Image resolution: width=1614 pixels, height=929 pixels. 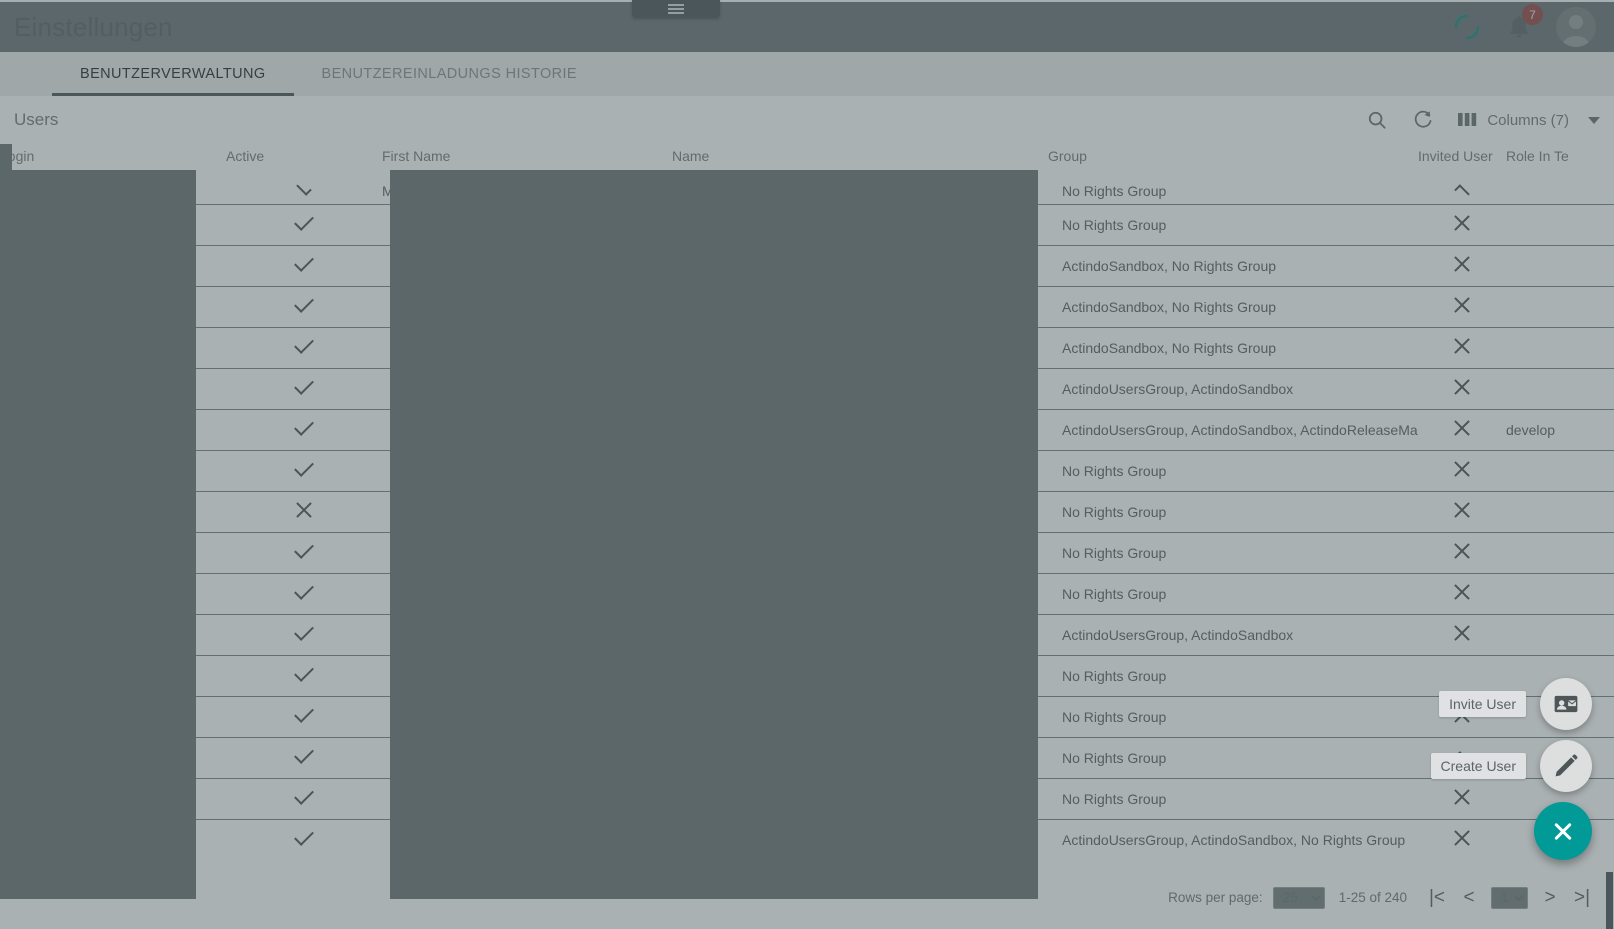 What do you see at coordinates (304, 161) in the screenshot?
I see `column-header-active: Active` at bounding box center [304, 161].